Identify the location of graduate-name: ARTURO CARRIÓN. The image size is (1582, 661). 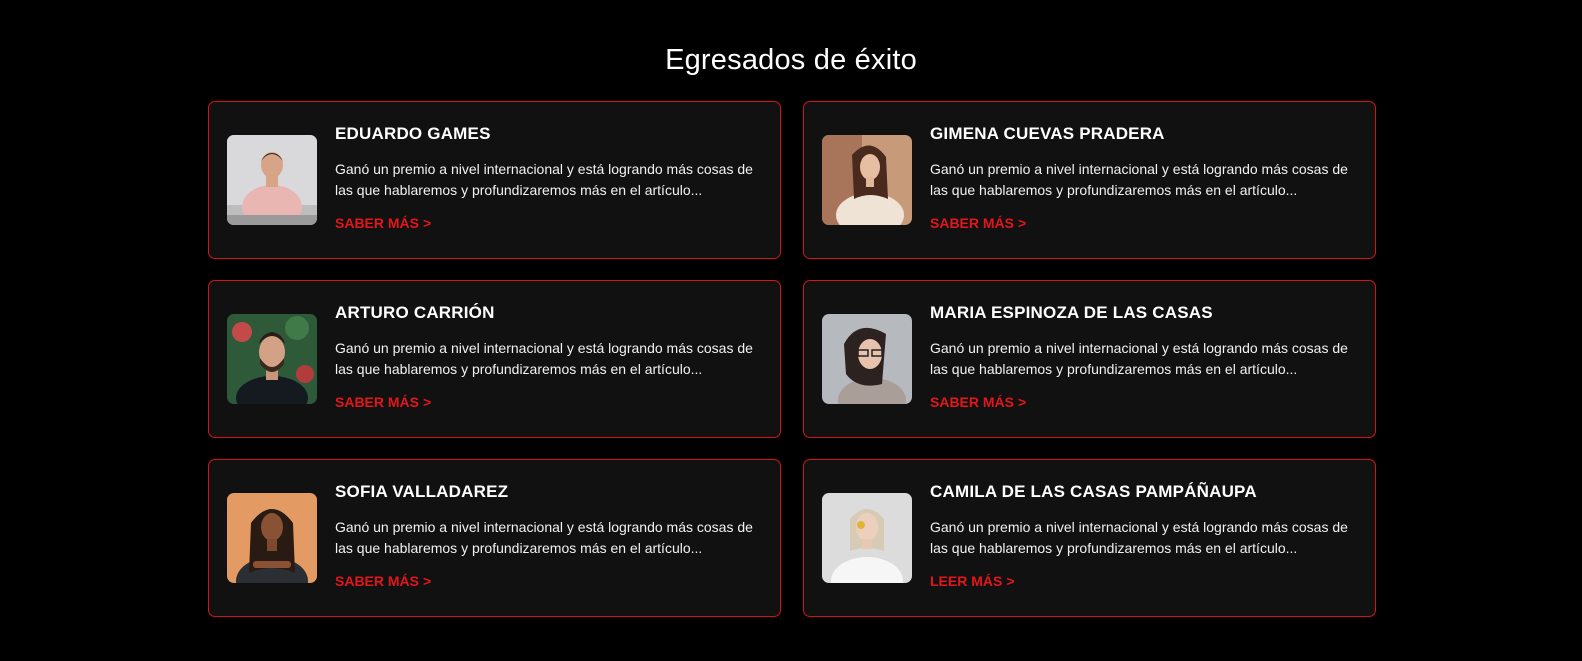
(415, 312).